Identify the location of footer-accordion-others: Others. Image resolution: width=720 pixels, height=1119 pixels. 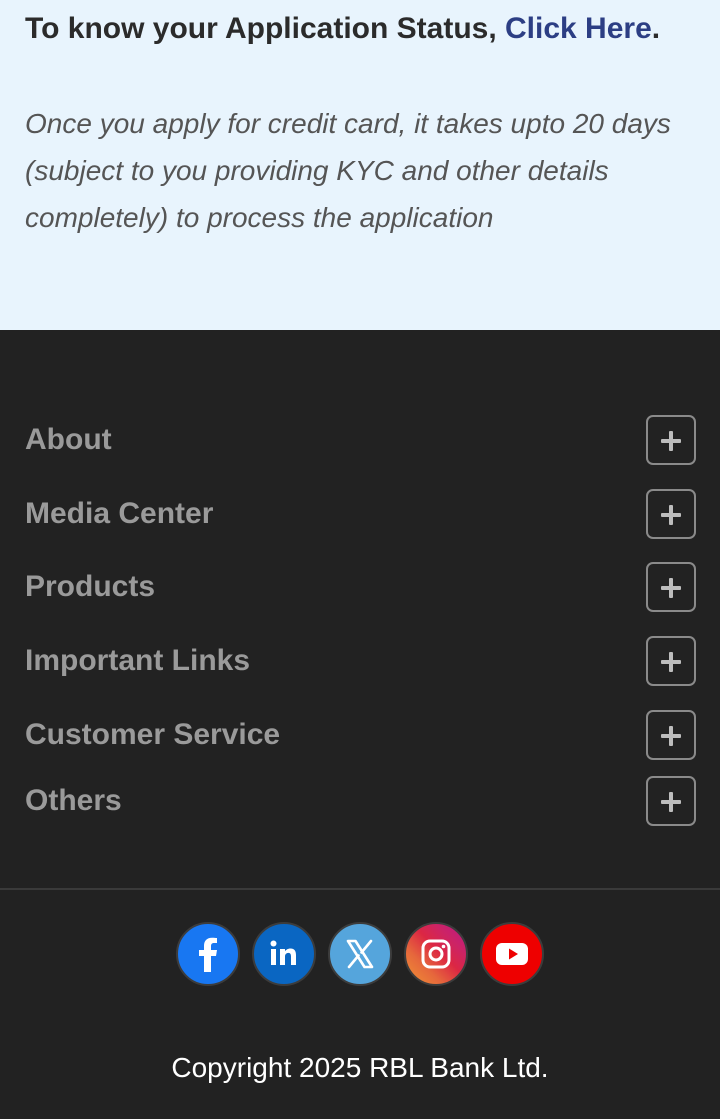
(360, 801).